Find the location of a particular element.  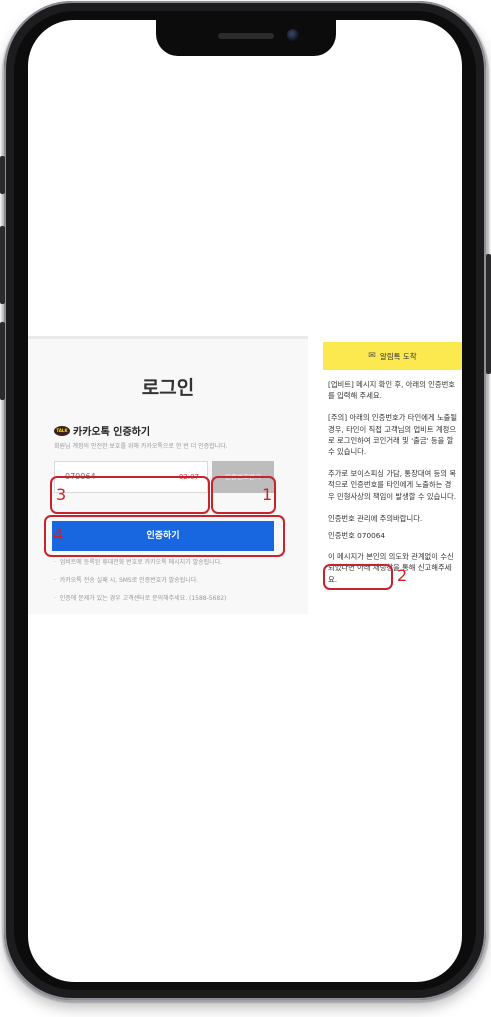

kakao-heading-row: TALK 카카오톡 인증하기 is located at coordinates (102, 430).